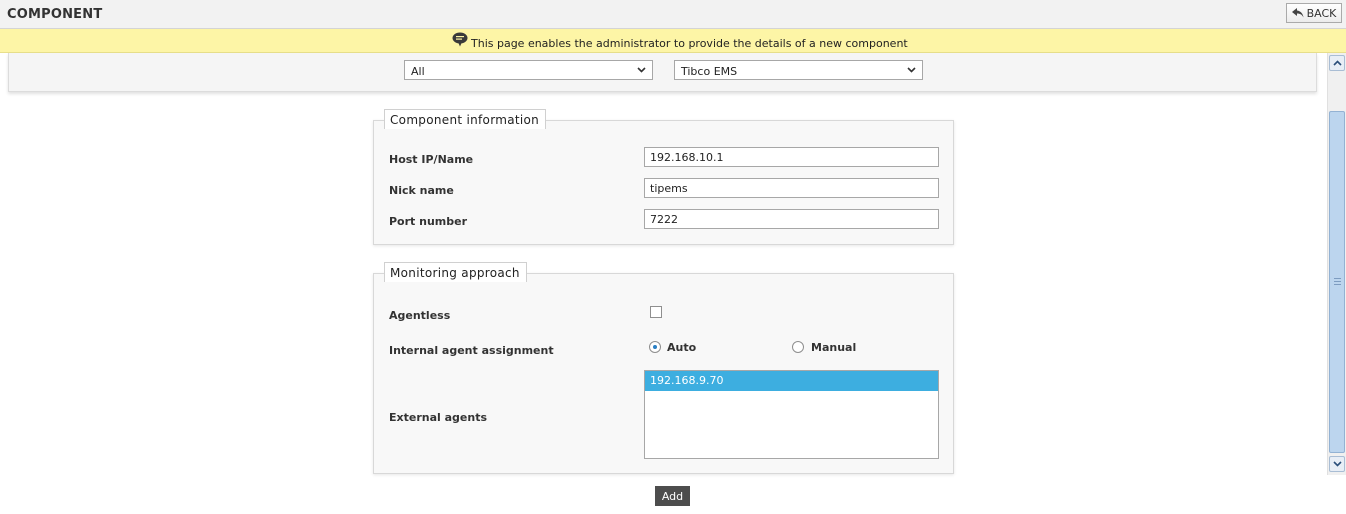 The width and height of the screenshot is (1346, 514). What do you see at coordinates (471, 350) in the screenshot?
I see `internal-agent-assignment-label: Internal agent assignment` at bounding box center [471, 350].